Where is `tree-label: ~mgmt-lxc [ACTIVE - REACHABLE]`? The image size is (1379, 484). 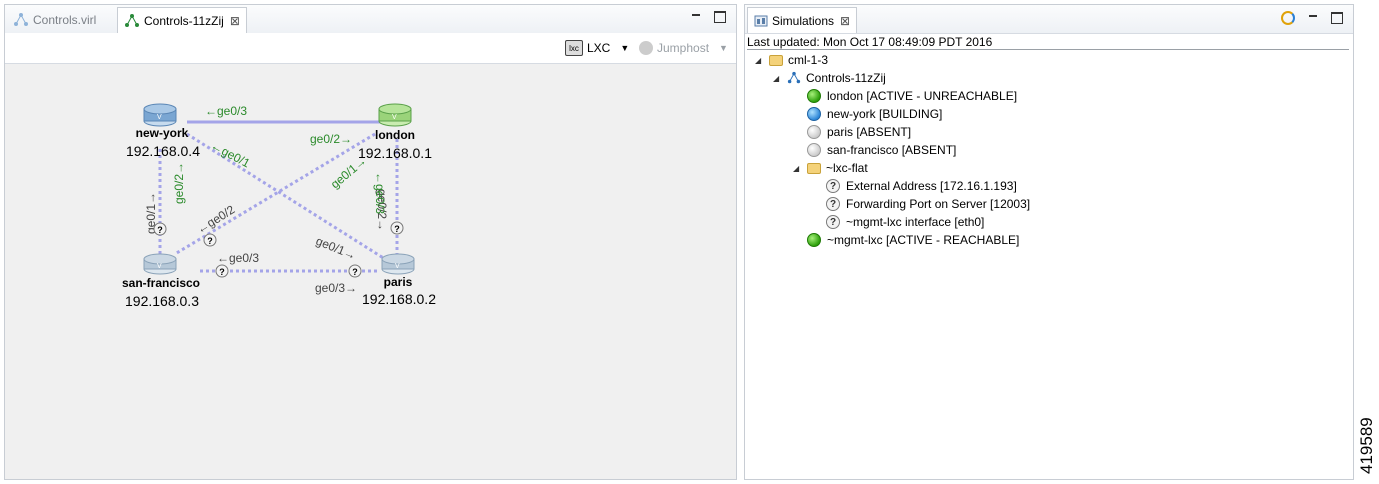 tree-label: ~mgmt-lxc [ACTIVE - REACHABLE] is located at coordinates (923, 240).